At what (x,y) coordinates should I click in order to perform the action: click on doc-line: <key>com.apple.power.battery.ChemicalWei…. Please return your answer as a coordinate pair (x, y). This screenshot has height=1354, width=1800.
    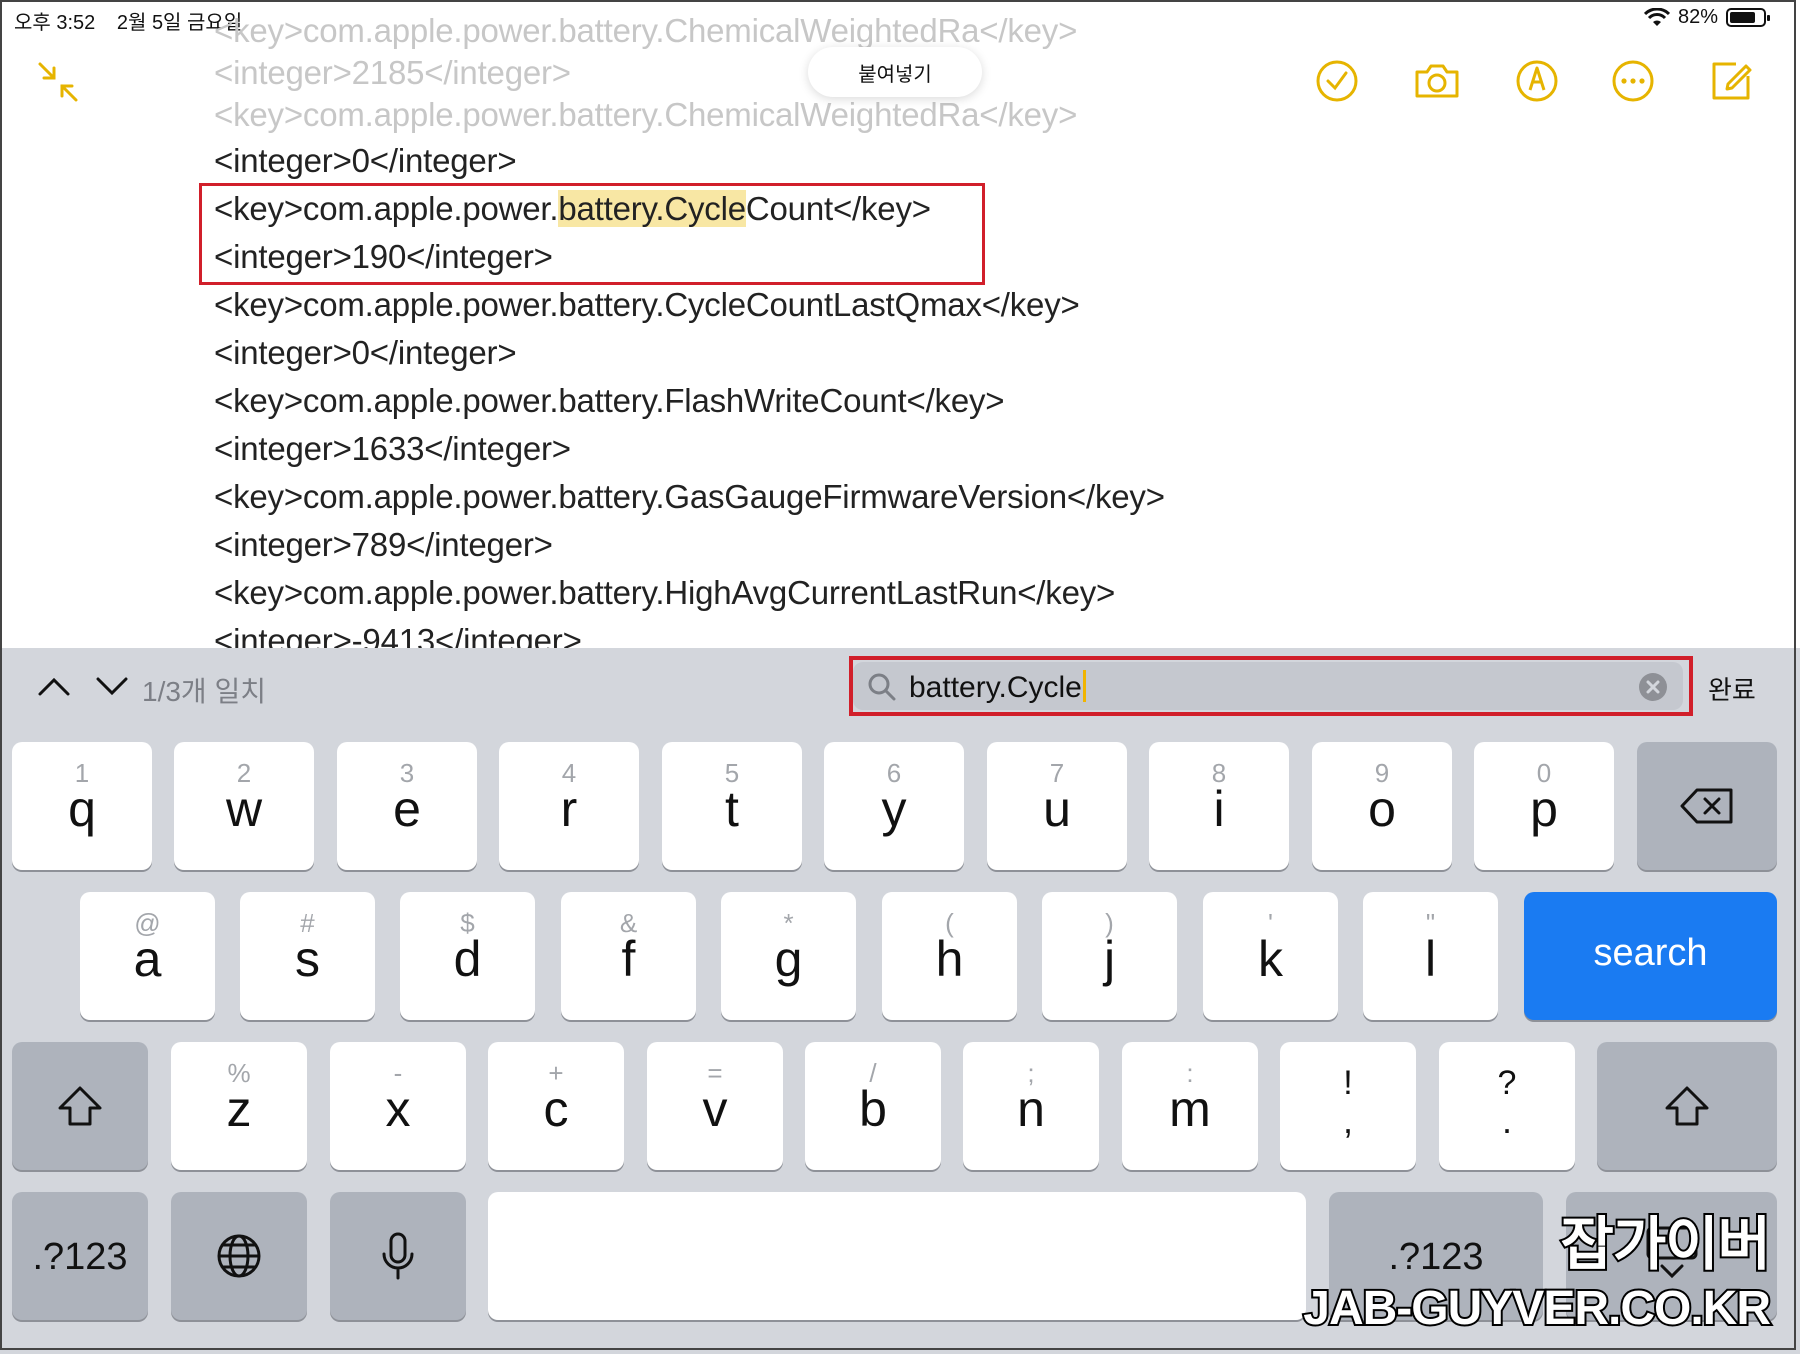
    Looking at the image, I should click on (646, 30).